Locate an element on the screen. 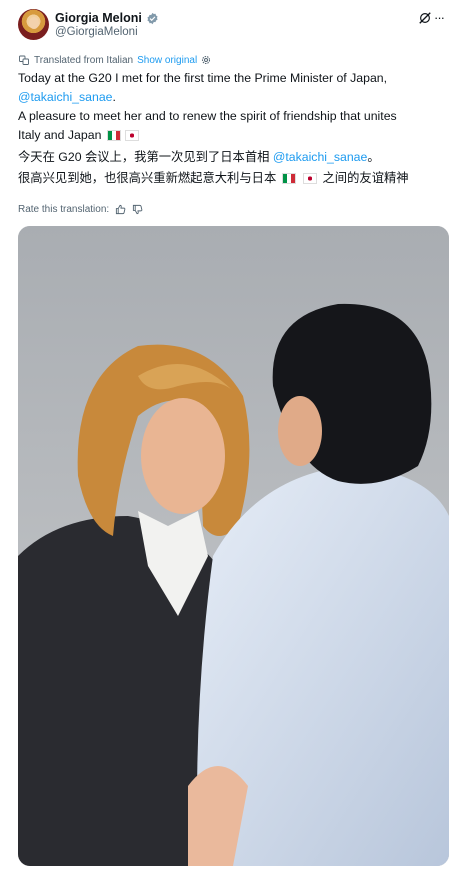  display-name: Giorgia Meloni is located at coordinates (98, 18).